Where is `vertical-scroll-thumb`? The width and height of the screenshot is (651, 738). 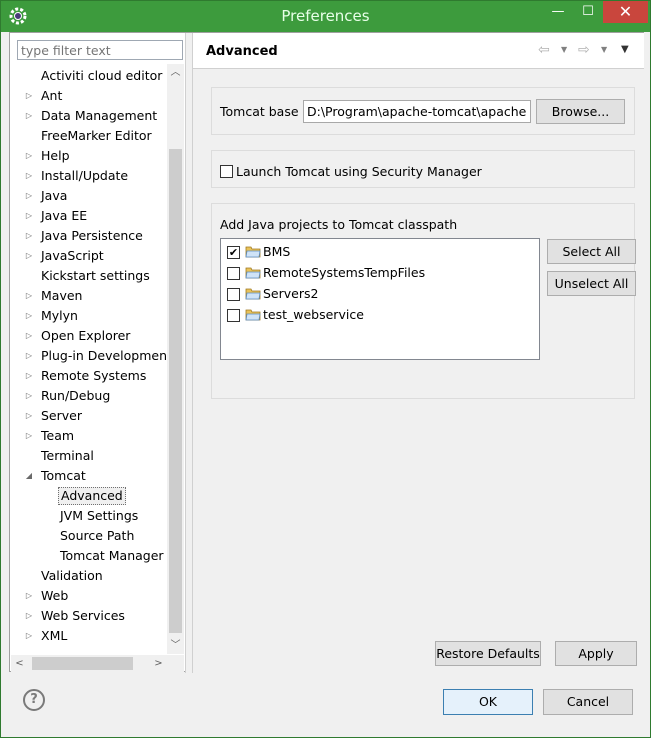 vertical-scroll-thumb is located at coordinates (175, 391).